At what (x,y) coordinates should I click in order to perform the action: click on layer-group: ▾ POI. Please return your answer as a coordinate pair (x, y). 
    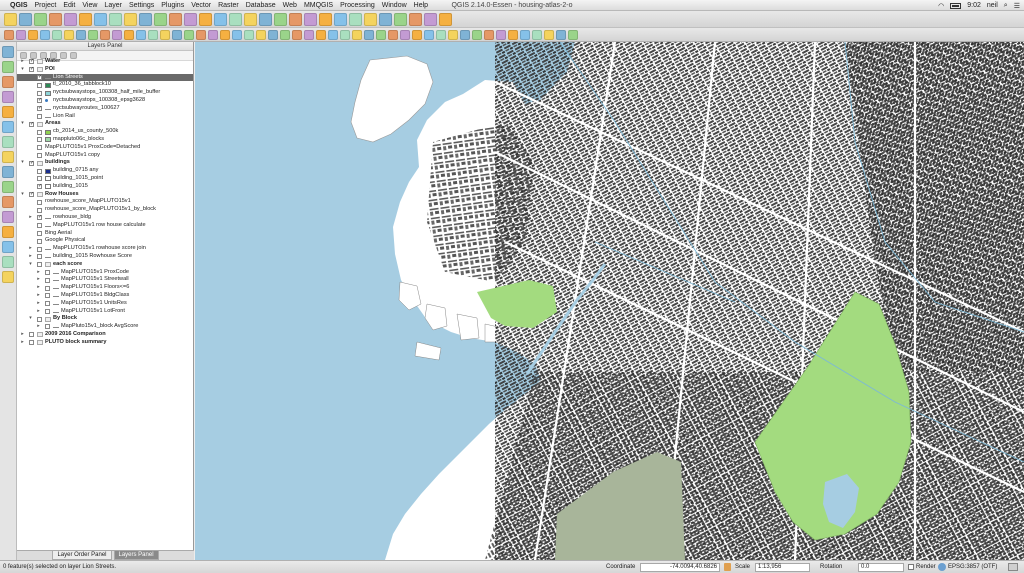
    Looking at the image, I should click on (105, 70).